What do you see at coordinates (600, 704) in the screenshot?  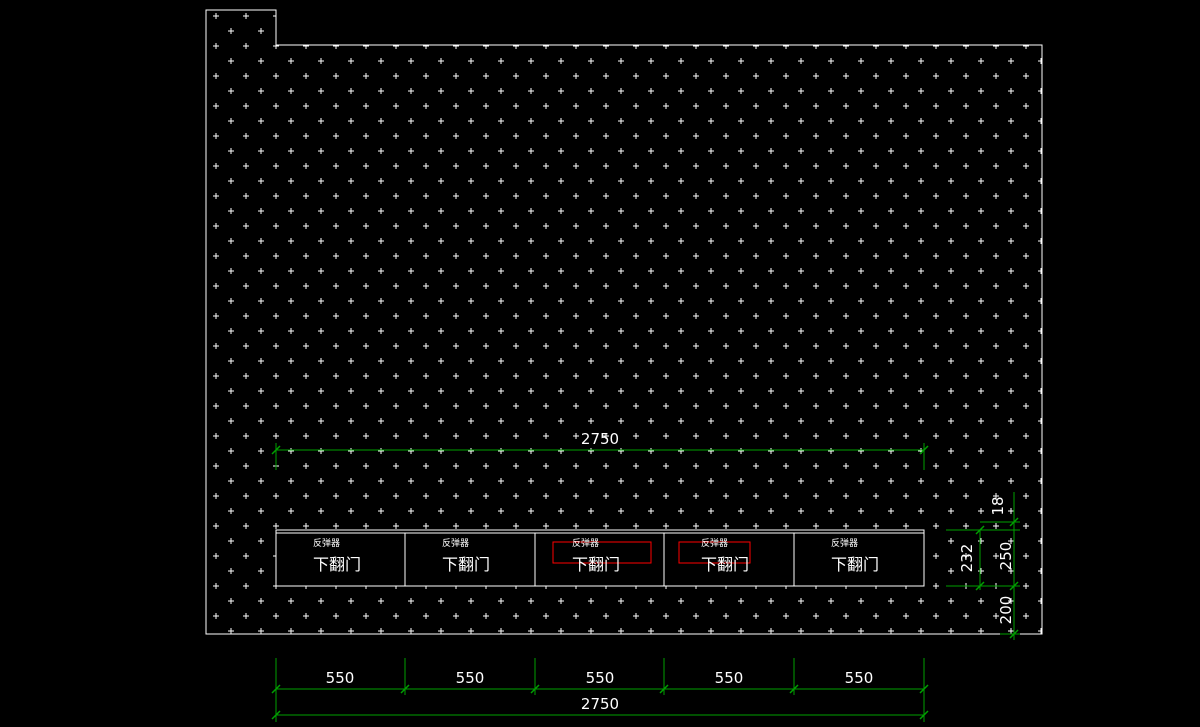 I see `bottom-total-dimension-label: 2750` at bounding box center [600, 704].